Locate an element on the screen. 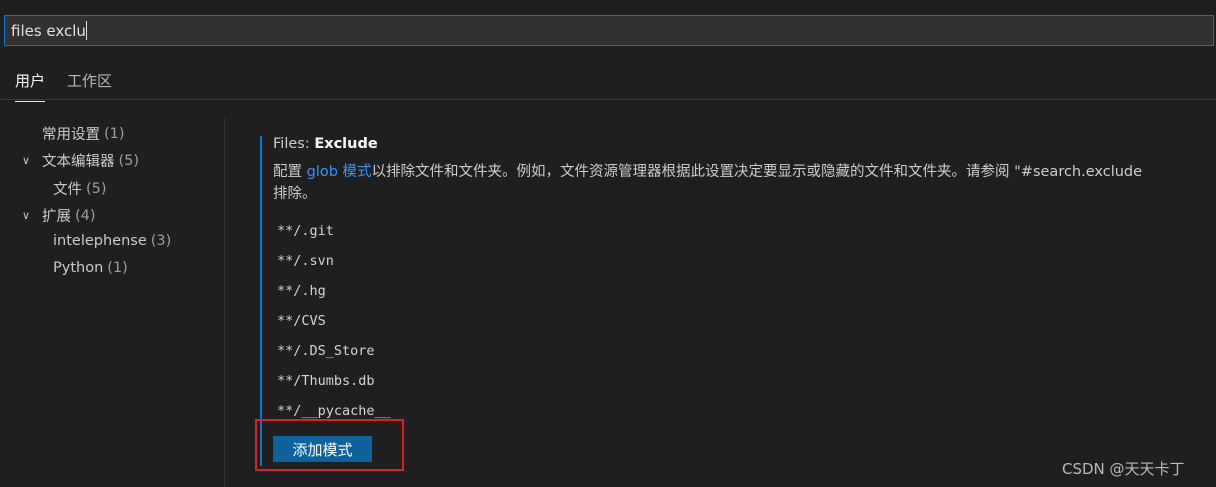 This screenshot has width=1216, height=487. pattern-item: **/.DS_Store is located at coordinates (326, 351).